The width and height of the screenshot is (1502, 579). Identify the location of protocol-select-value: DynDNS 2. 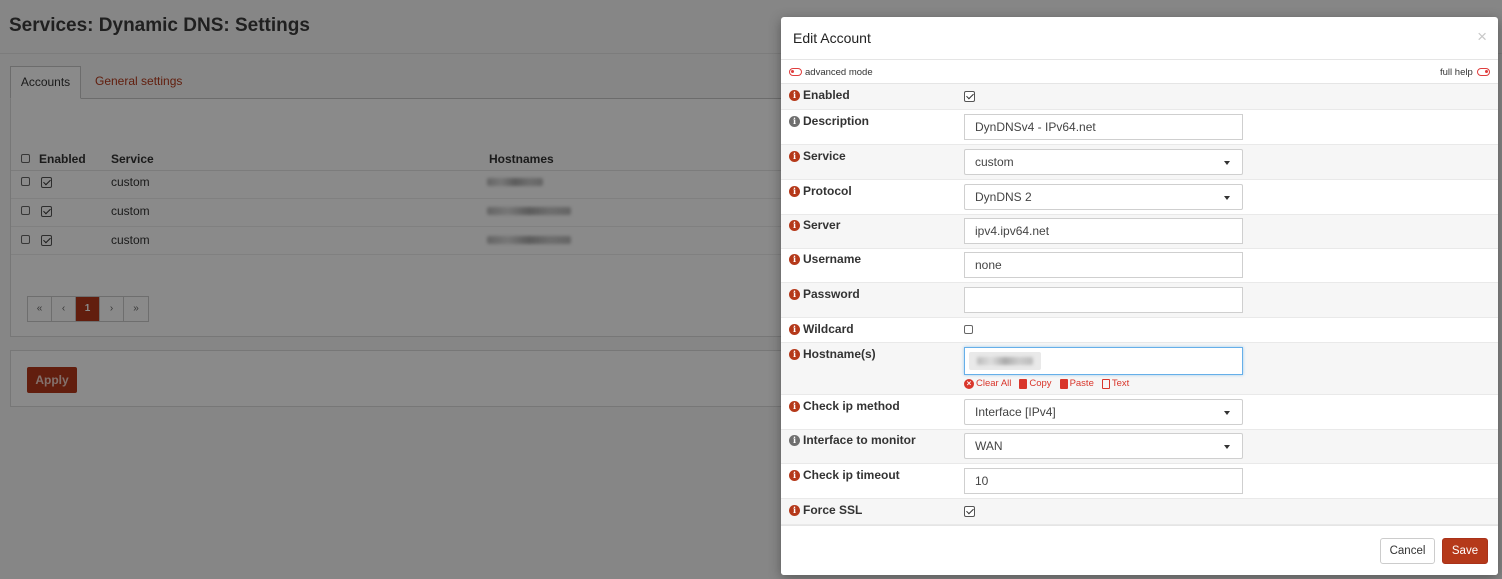
(1003, 197).